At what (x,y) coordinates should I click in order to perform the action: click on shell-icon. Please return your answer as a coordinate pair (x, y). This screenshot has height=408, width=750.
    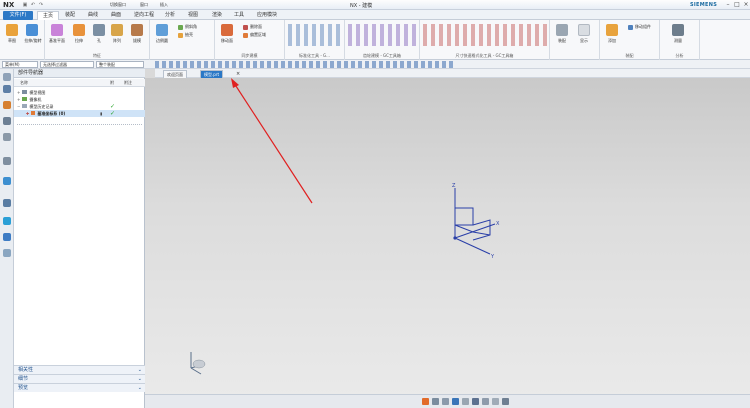
    Looking at the image, I should click on (180, 35).